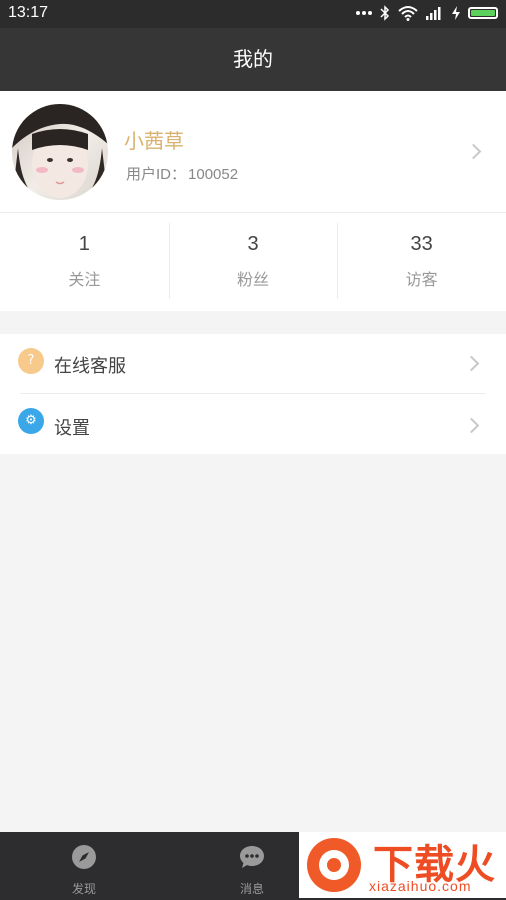  Describe the element at coordinates (253, 244) in the screenshot. I see `stat-value: 3` at that location.